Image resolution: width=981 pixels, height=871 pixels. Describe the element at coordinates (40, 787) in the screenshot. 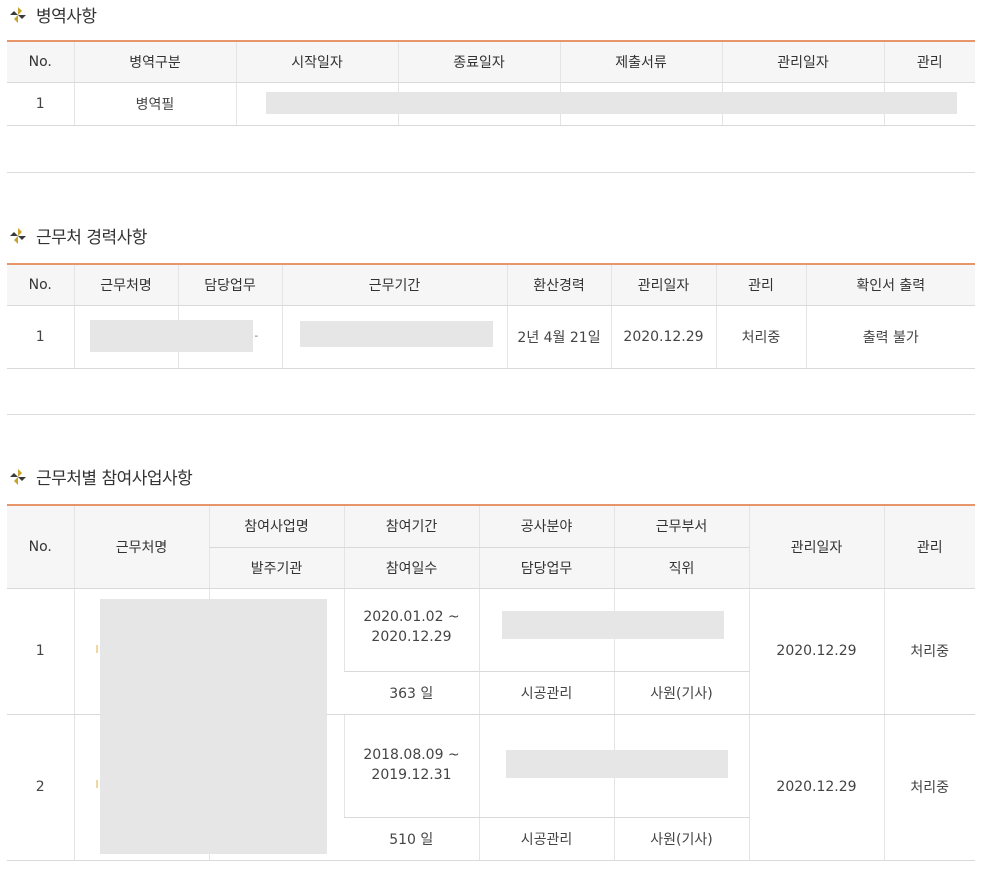

I see `row-no: 2` at that location.